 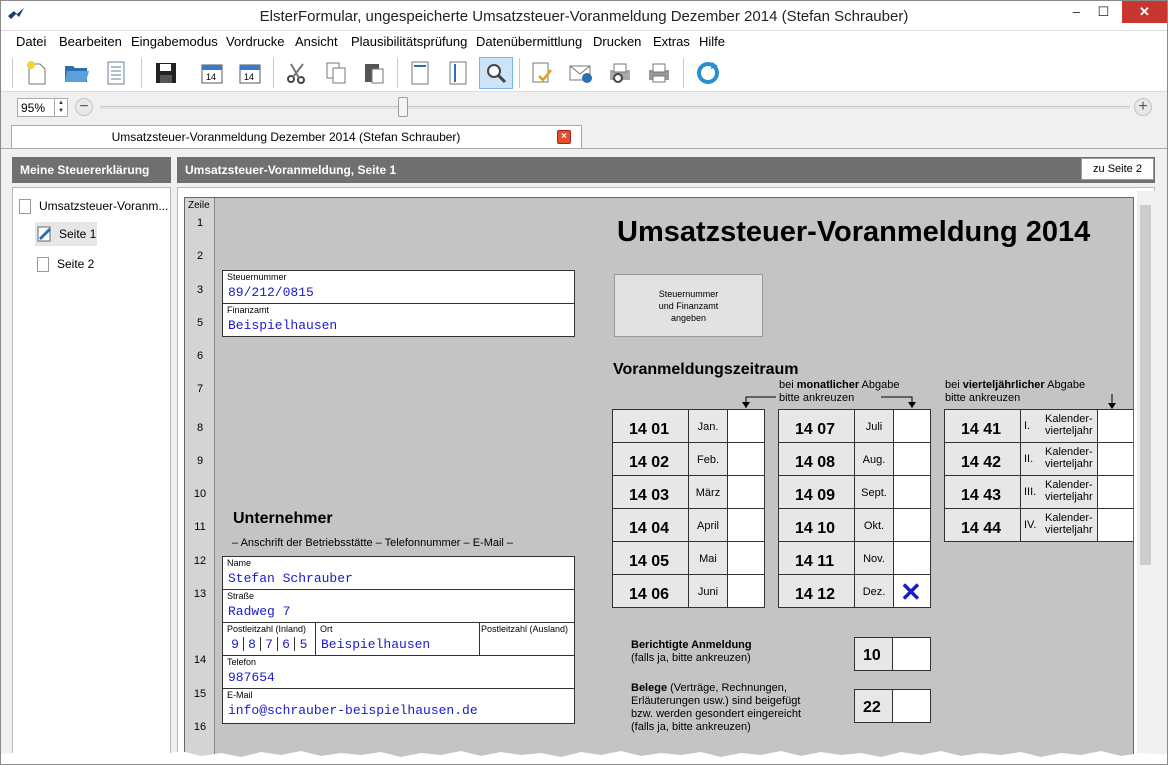 I want to click on close-window-button: ✕, so click(x=1144, y=12).